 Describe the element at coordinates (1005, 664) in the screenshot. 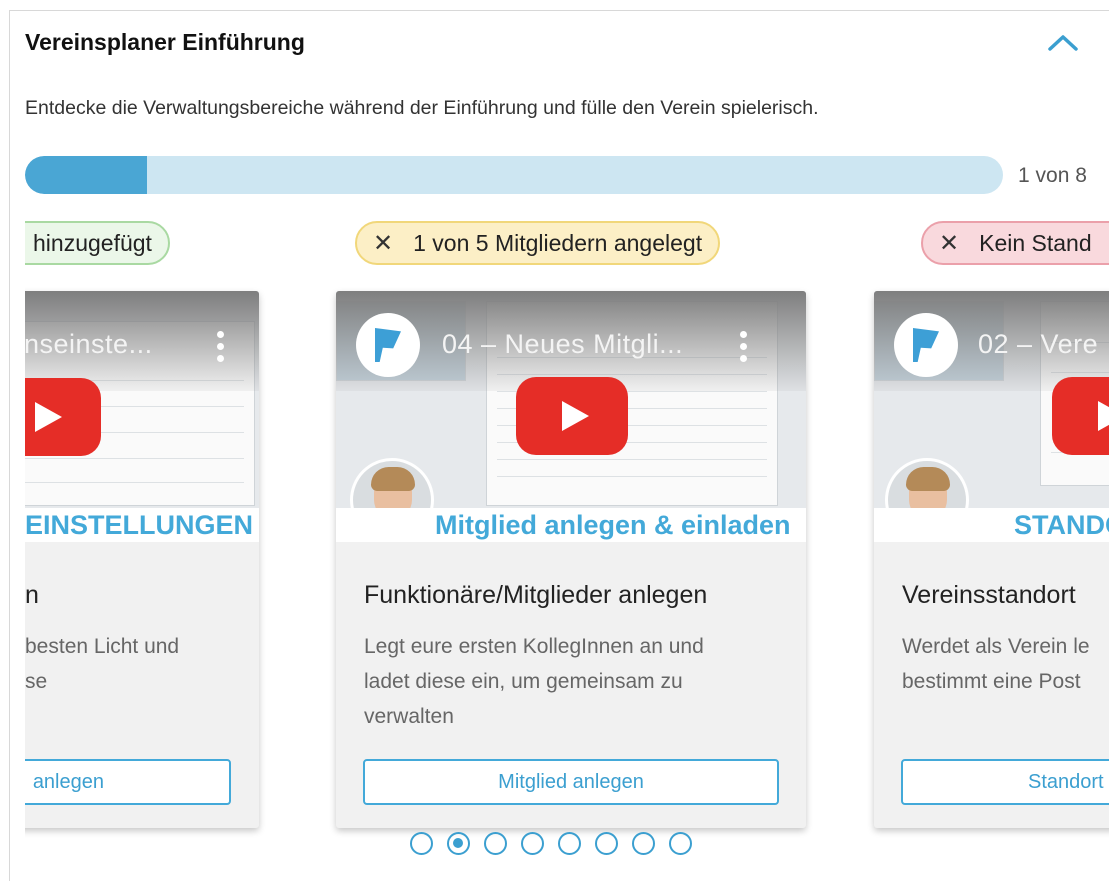

I see `card-description: Werdet als Verein le bestimmt eine Post` at that location.